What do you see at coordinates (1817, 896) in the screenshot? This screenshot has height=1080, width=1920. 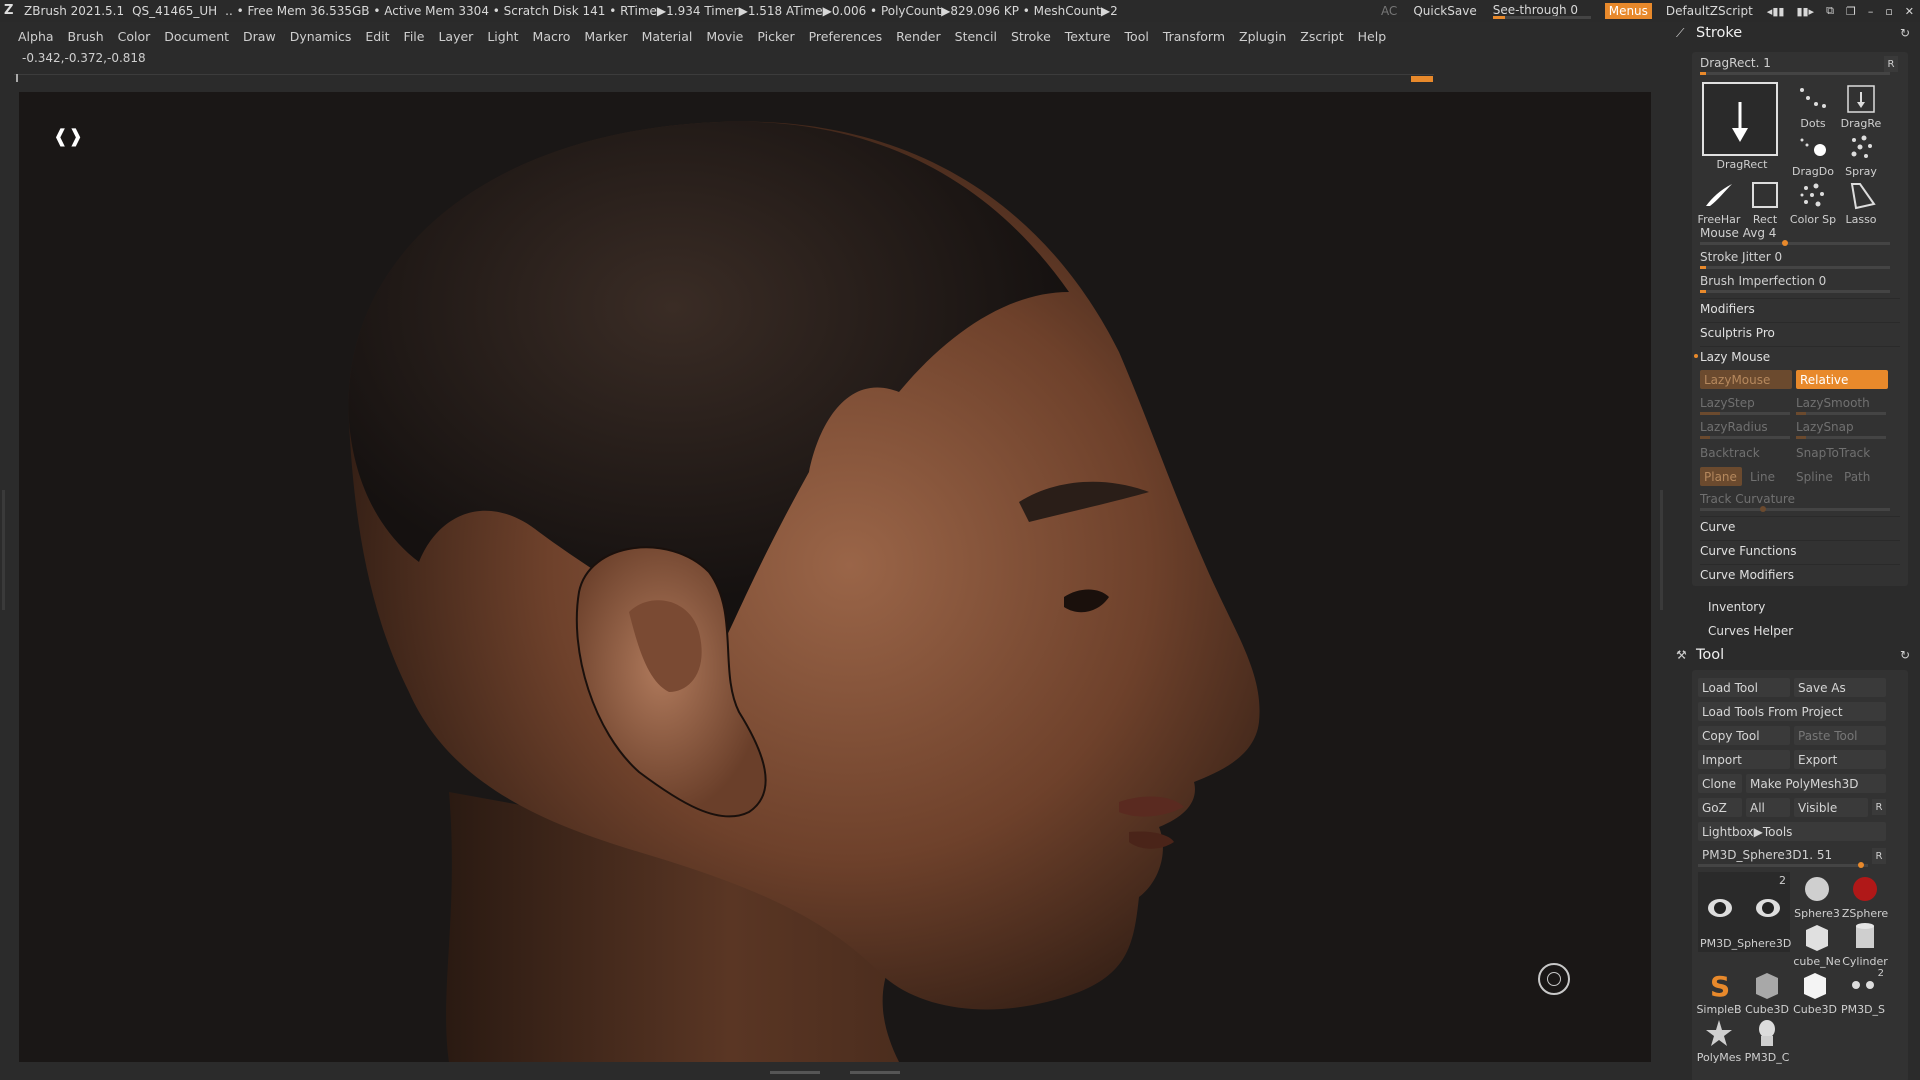 I see `tool-tile-sphere3d: Sphere3` at bounding box center [1817, 896].